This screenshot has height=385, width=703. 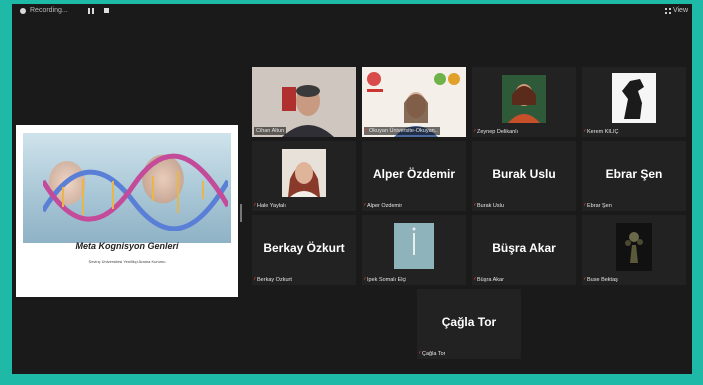 I want to click on participant-display-name: Çağla Tor, so click(x=469, y=322).